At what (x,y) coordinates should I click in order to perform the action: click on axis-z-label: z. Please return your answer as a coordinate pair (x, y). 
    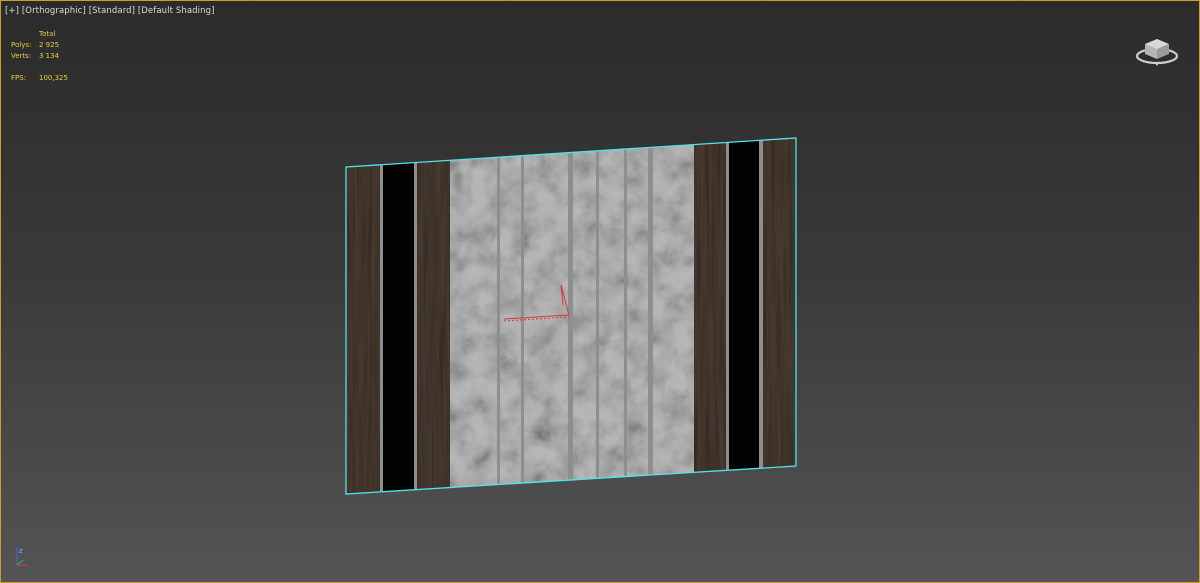
    Looking at the image, I should click on (21, 551).